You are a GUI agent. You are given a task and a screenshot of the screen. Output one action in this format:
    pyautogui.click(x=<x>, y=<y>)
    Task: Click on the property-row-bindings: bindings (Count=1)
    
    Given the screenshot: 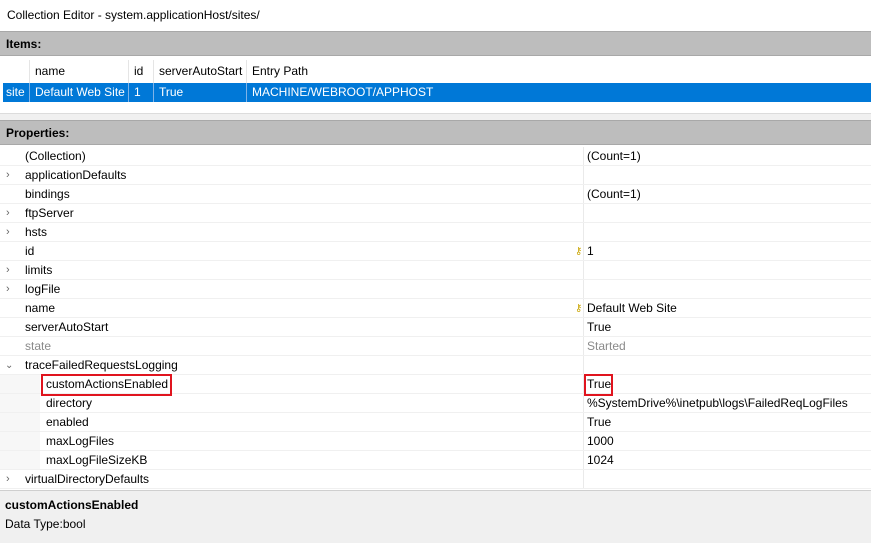 What is the action you would take?
    pyautogui.click(x=435, y=194)
    